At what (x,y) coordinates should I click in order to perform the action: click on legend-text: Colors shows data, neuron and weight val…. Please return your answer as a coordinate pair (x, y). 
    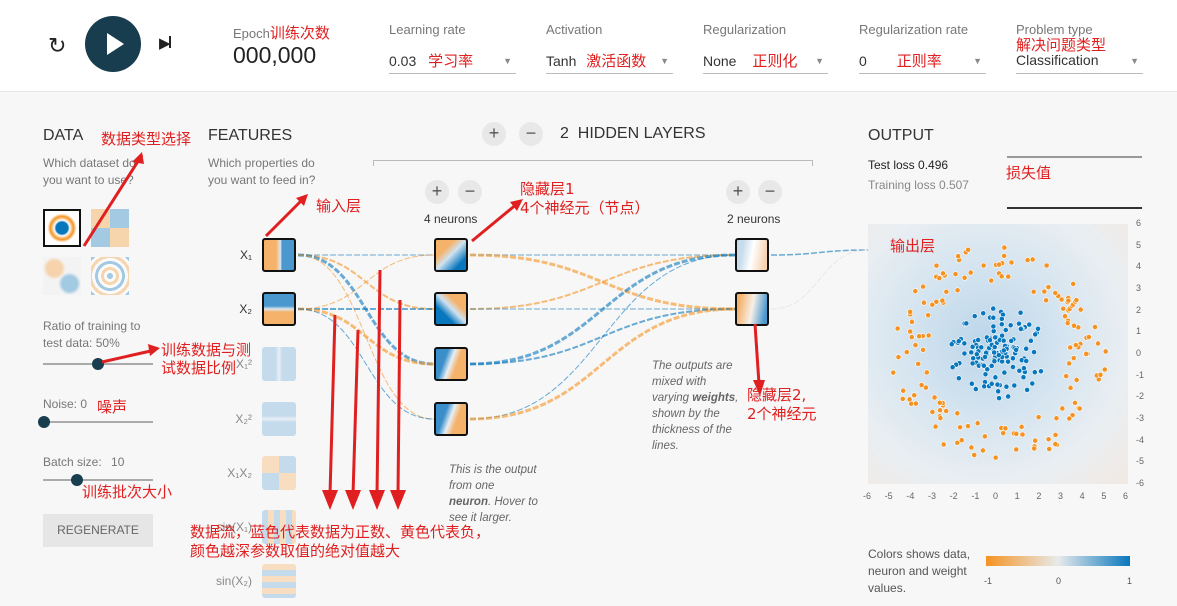
    Looking at the image, I should click on (919, 571).